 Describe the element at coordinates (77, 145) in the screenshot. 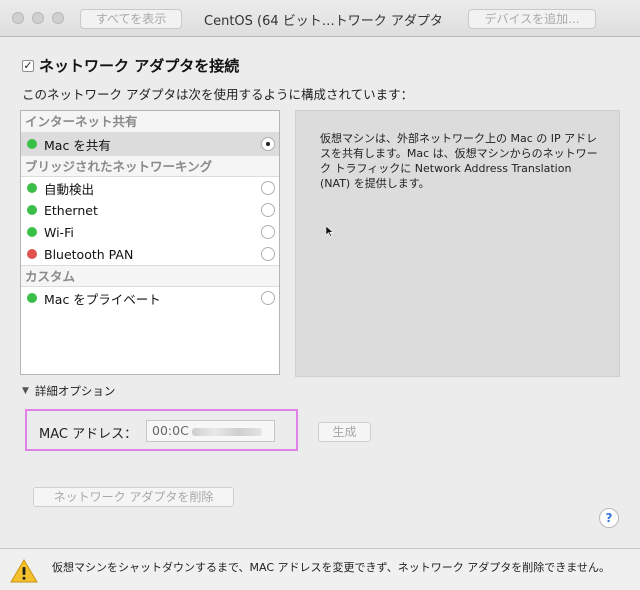

I see `list-item-label: Mac を共有` at that location.